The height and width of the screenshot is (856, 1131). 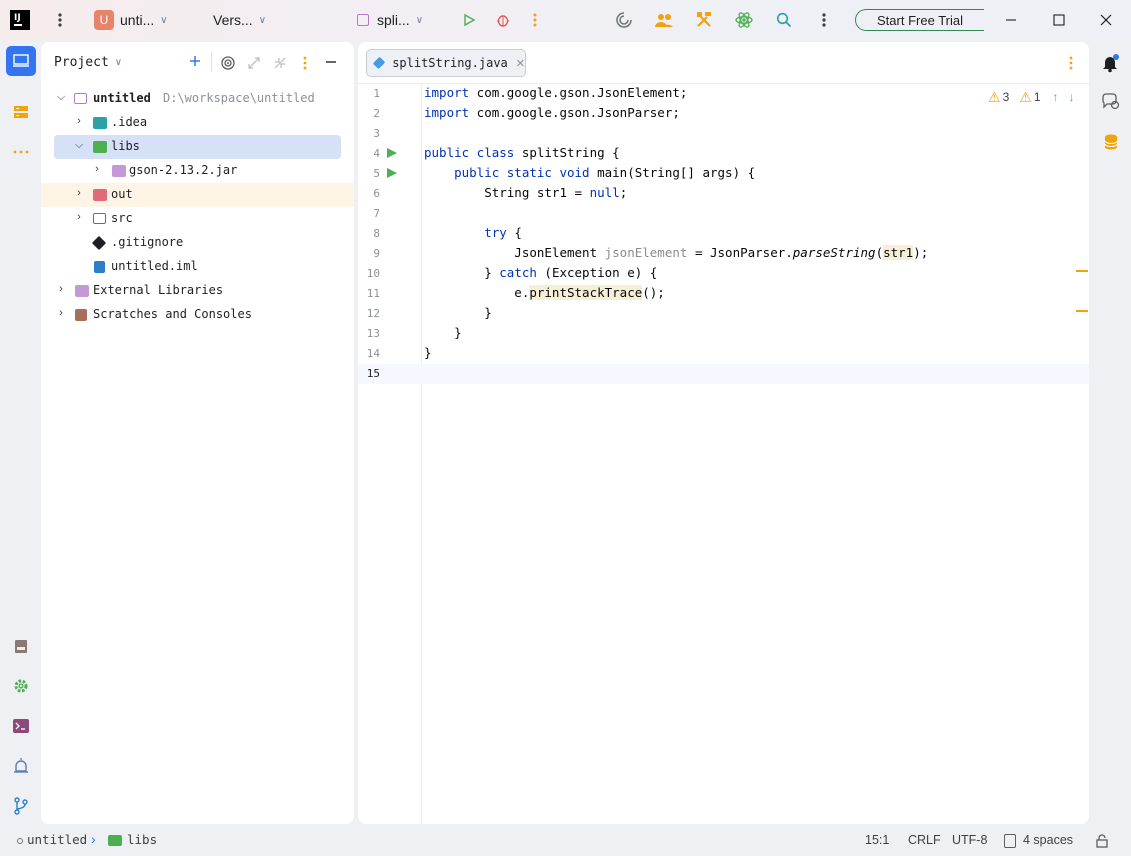 What do you see at coordinates (104, 20) in the screenshot?
I see `project-badge: U` at bounding box center [104, 20].